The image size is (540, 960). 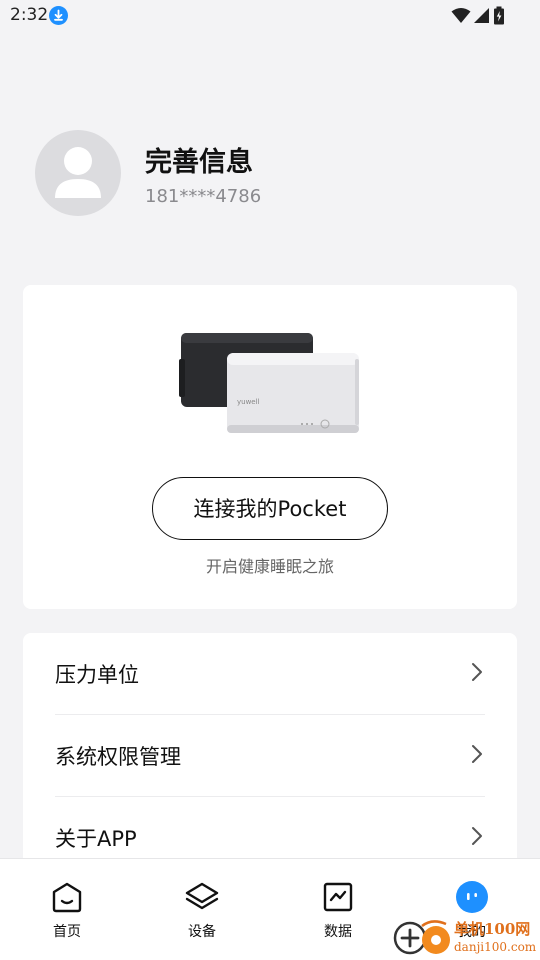 I want to click on status-icons, so click(x=478, y=15).